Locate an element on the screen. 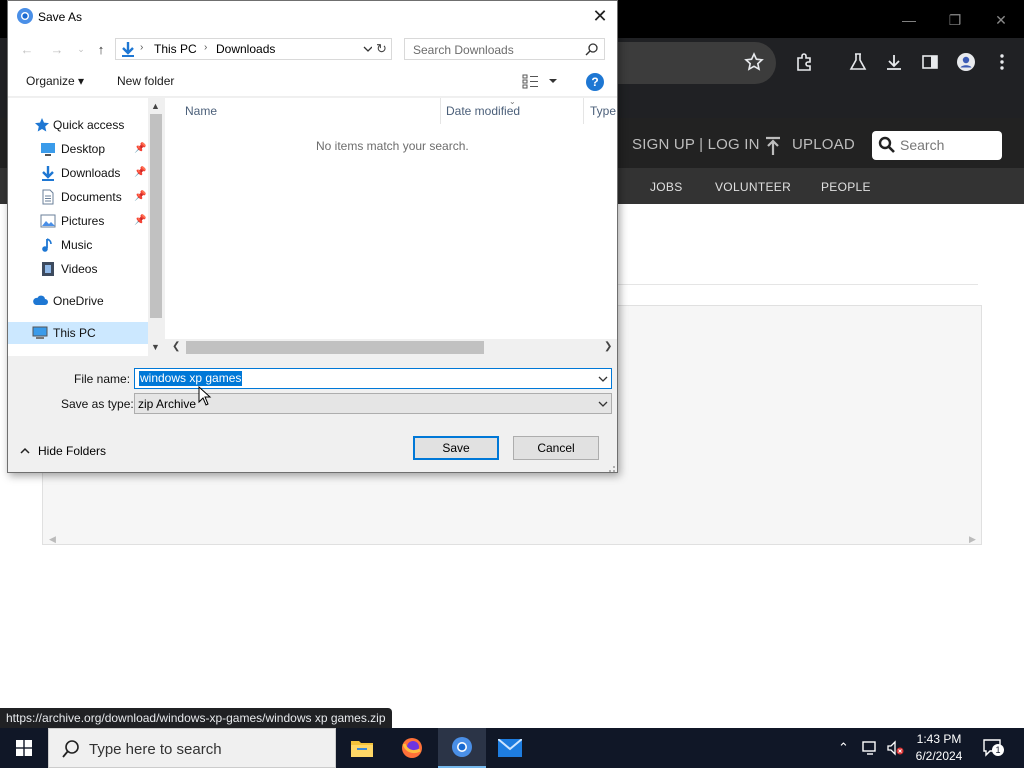  organize-button: Organize ▾ is located at coordinates (55, 81).